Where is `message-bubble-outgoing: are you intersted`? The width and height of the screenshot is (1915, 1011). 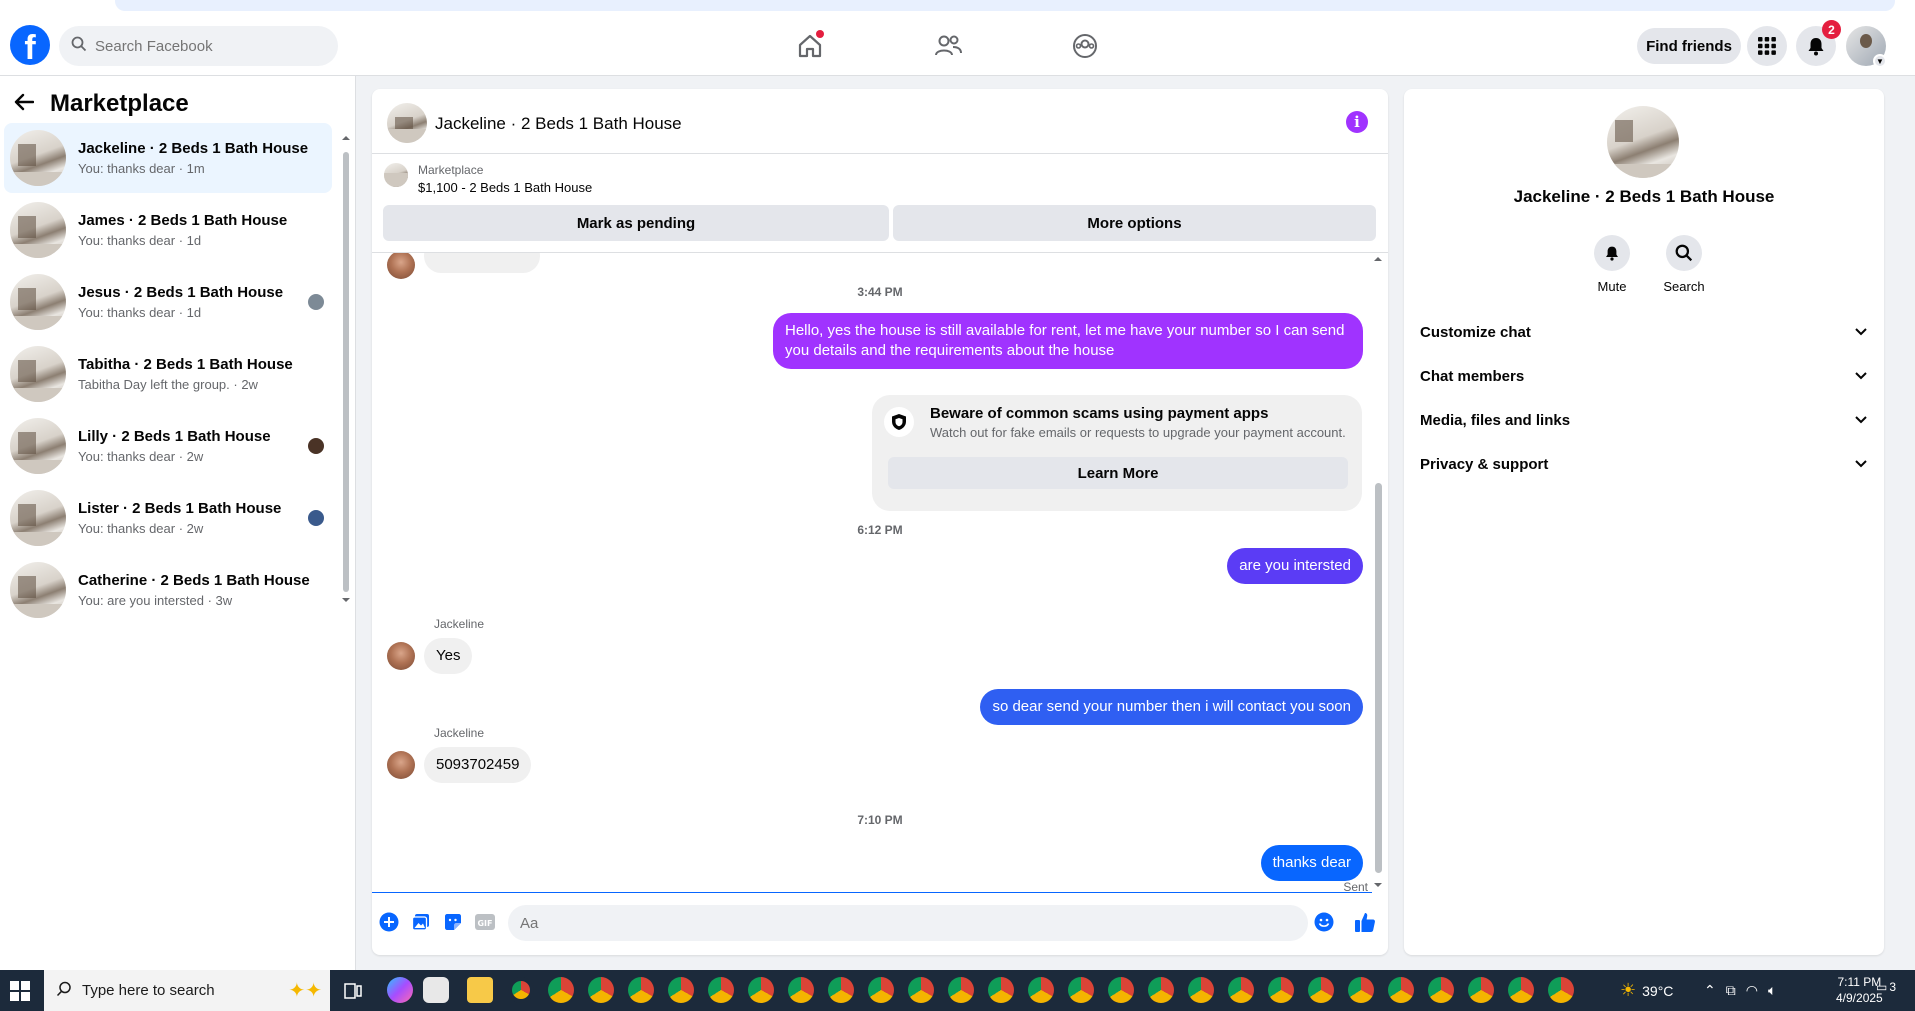
message-bubble-outgoing: are you intersted is located at coordinates (1295, 566).